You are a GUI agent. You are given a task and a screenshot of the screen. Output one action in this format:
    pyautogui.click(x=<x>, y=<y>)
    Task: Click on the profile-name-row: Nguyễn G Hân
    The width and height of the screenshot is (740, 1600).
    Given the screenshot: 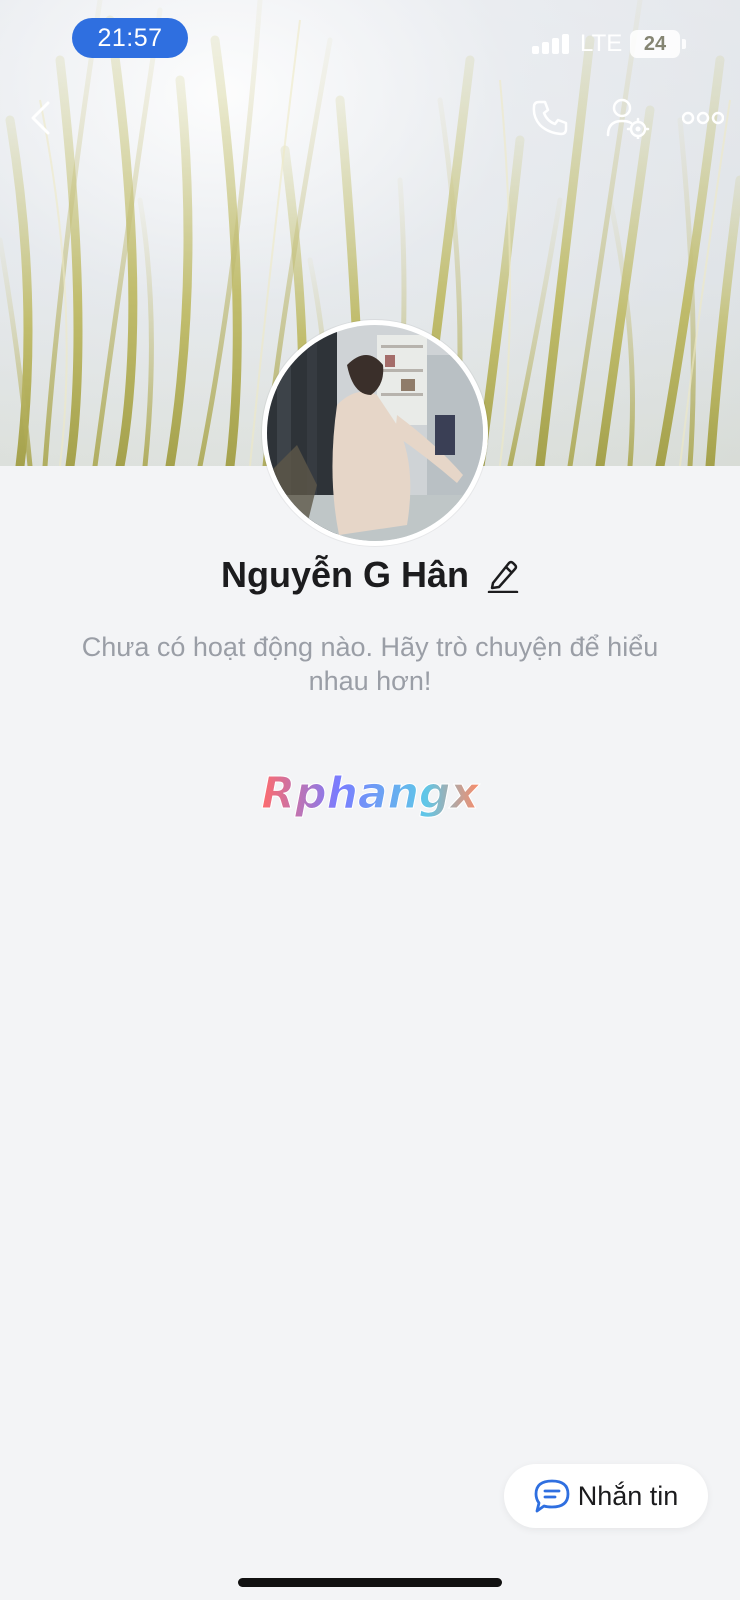 What is the action you would take?
    pyautogui.click(x=370, y=575)
    